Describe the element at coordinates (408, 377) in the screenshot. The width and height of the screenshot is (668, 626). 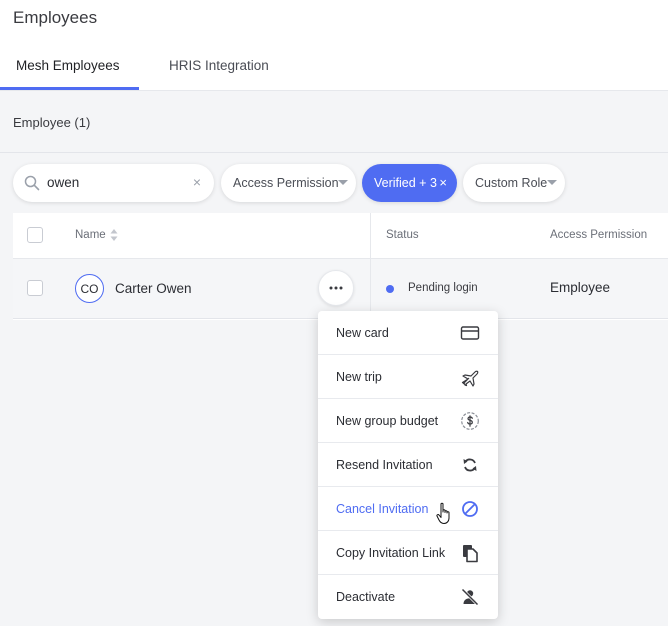
I see `menu-item-new-trip: New trip` at that location.